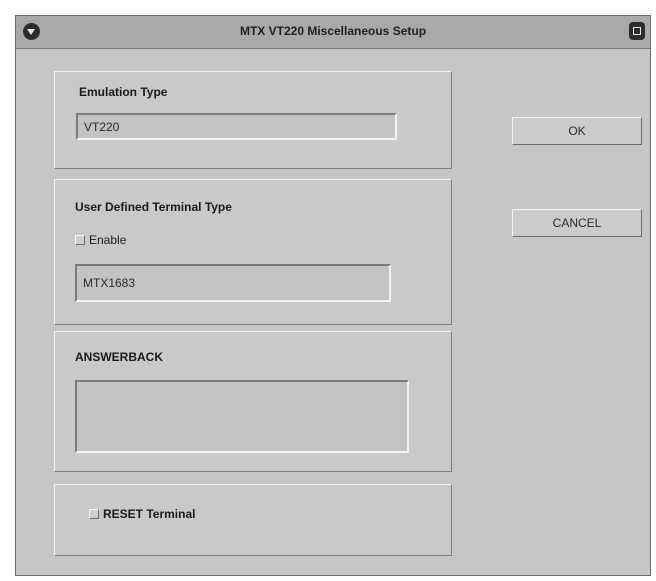 The height and width of the screenshot is (581, 656). What do you see at coordinates (108, 240) in the screenshot?
I see `enable-checkbox-label: Enable` at bounding box center [108, 240].